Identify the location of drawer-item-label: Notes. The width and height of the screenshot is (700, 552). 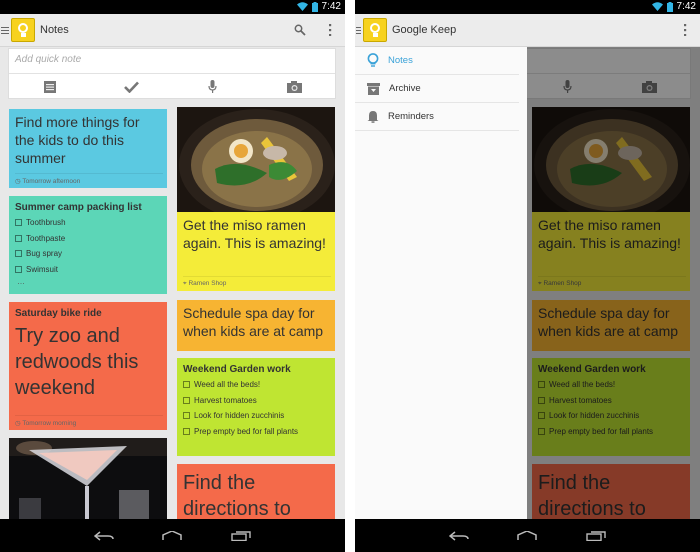
(400, 60).